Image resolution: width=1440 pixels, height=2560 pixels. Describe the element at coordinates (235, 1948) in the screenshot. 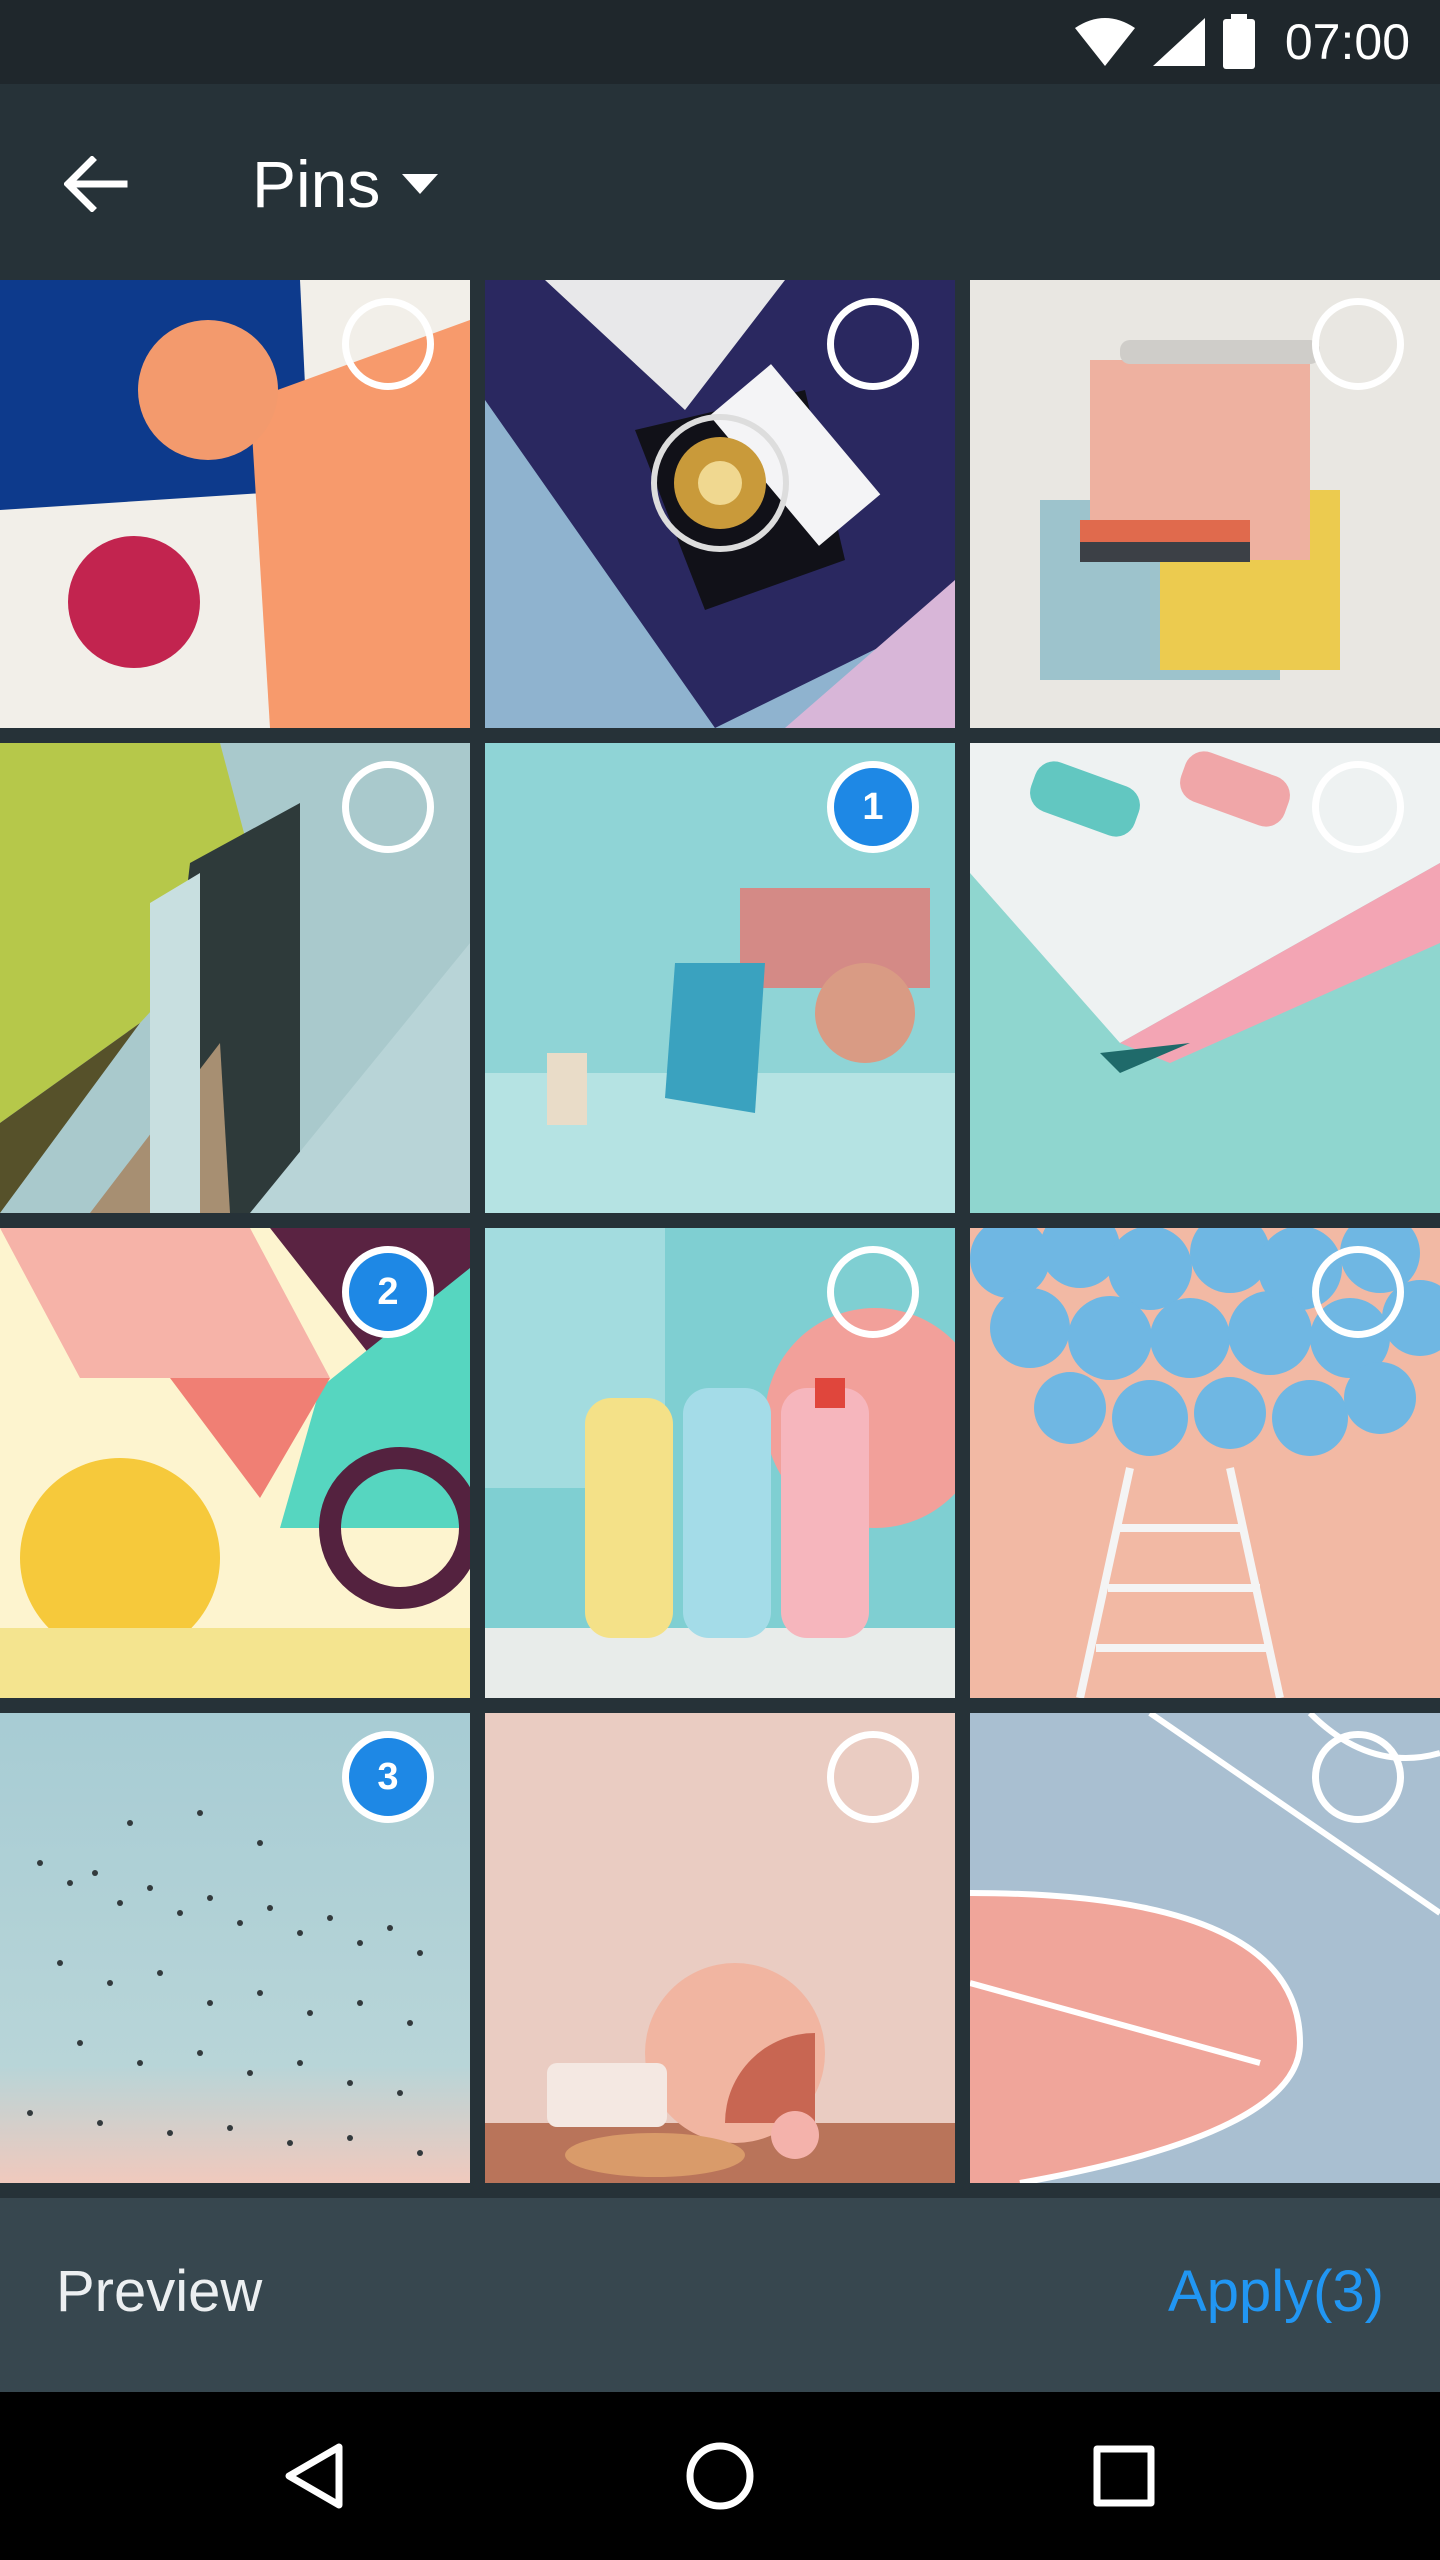

I see `photo-tile: 3` at that location.